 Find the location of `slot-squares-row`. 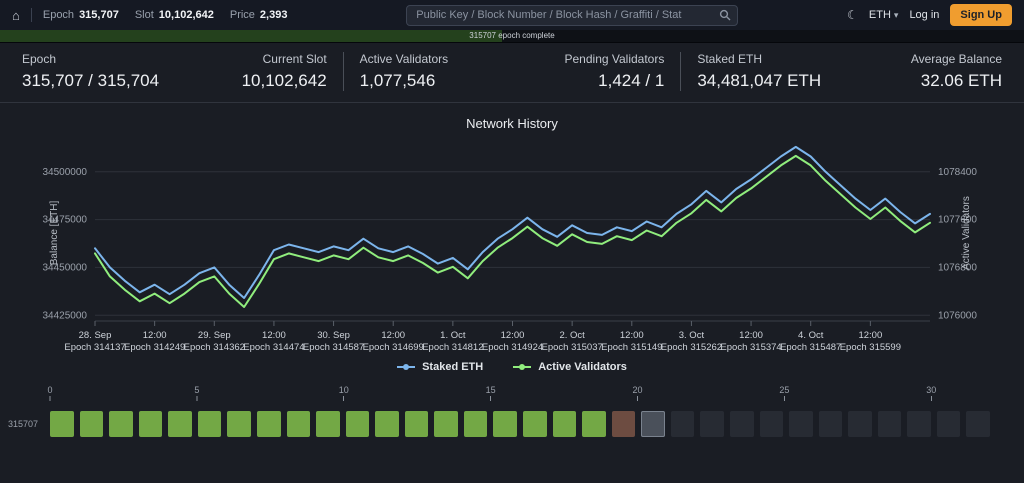

slot-squares-row is located at coordinates (520, 424).